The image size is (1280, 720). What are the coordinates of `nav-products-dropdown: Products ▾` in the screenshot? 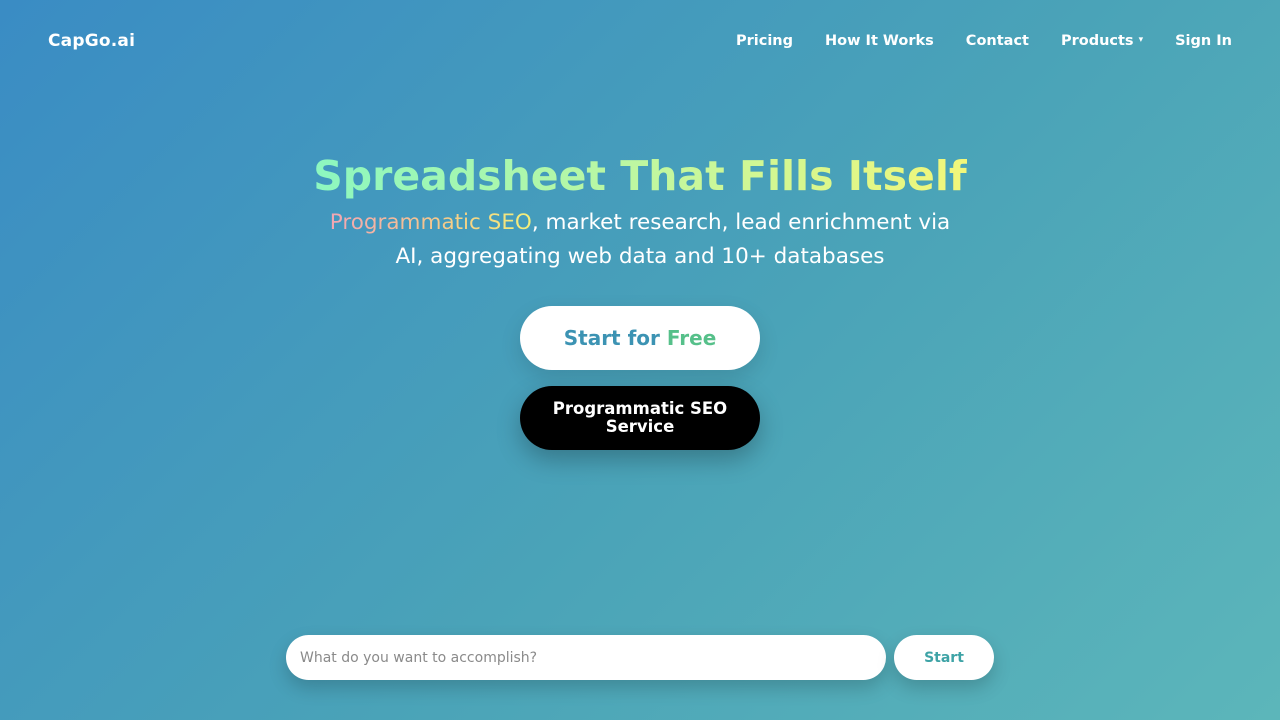 It's located at (1102, 41).